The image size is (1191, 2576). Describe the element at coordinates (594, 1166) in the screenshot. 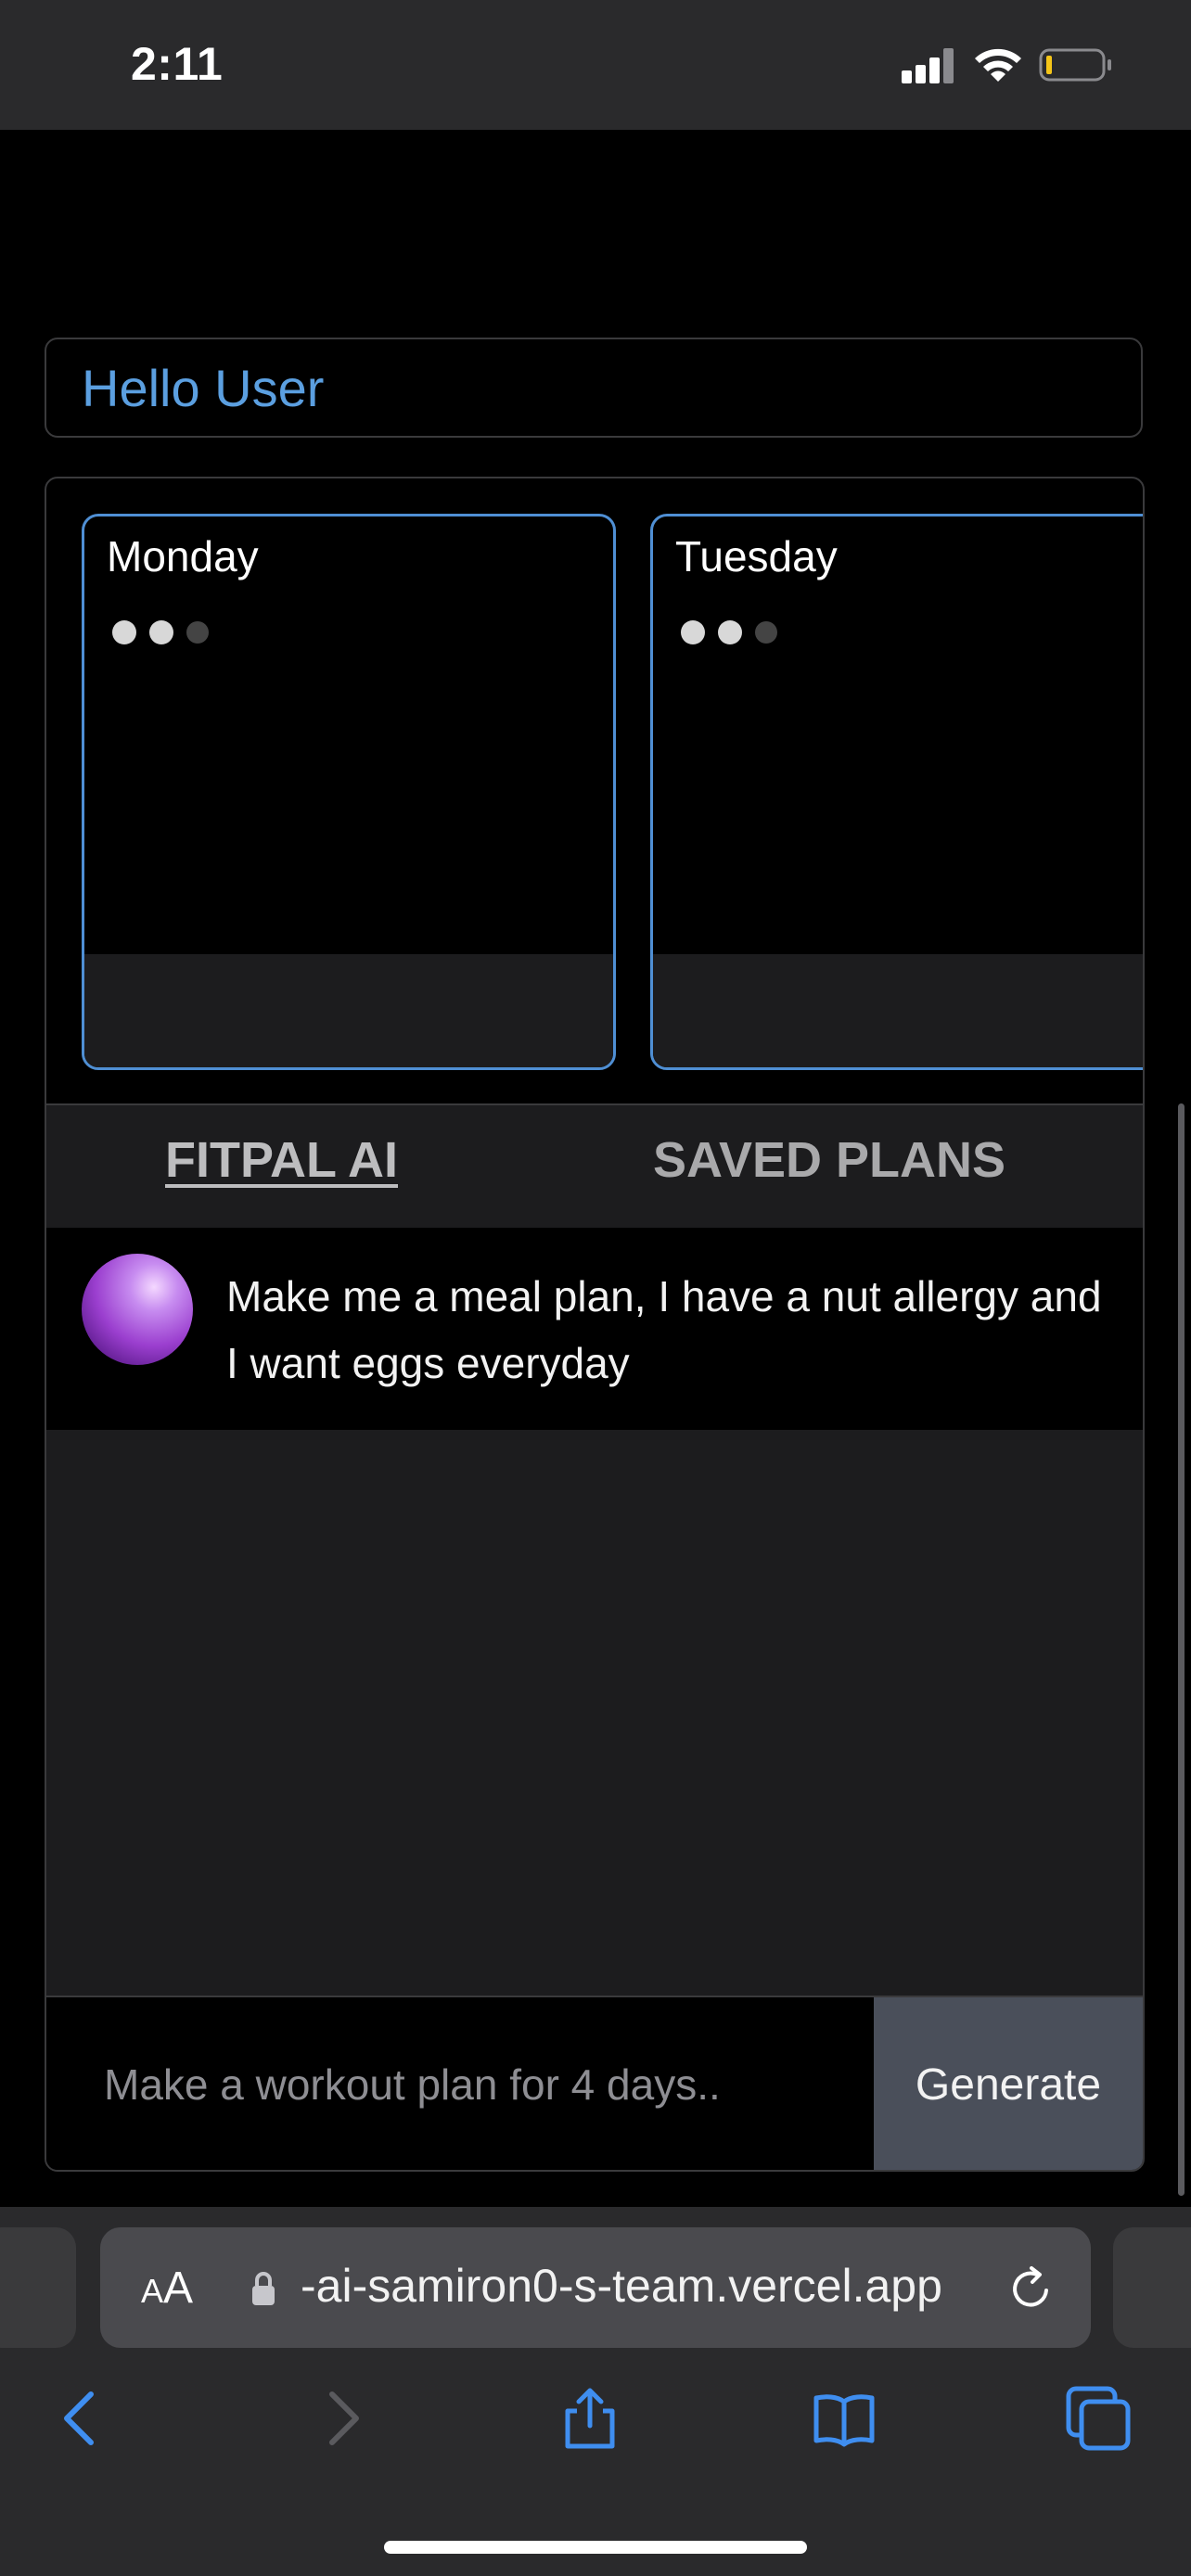

I see `tab-bar: FITPAL AI SAVED PLANS` at that location.